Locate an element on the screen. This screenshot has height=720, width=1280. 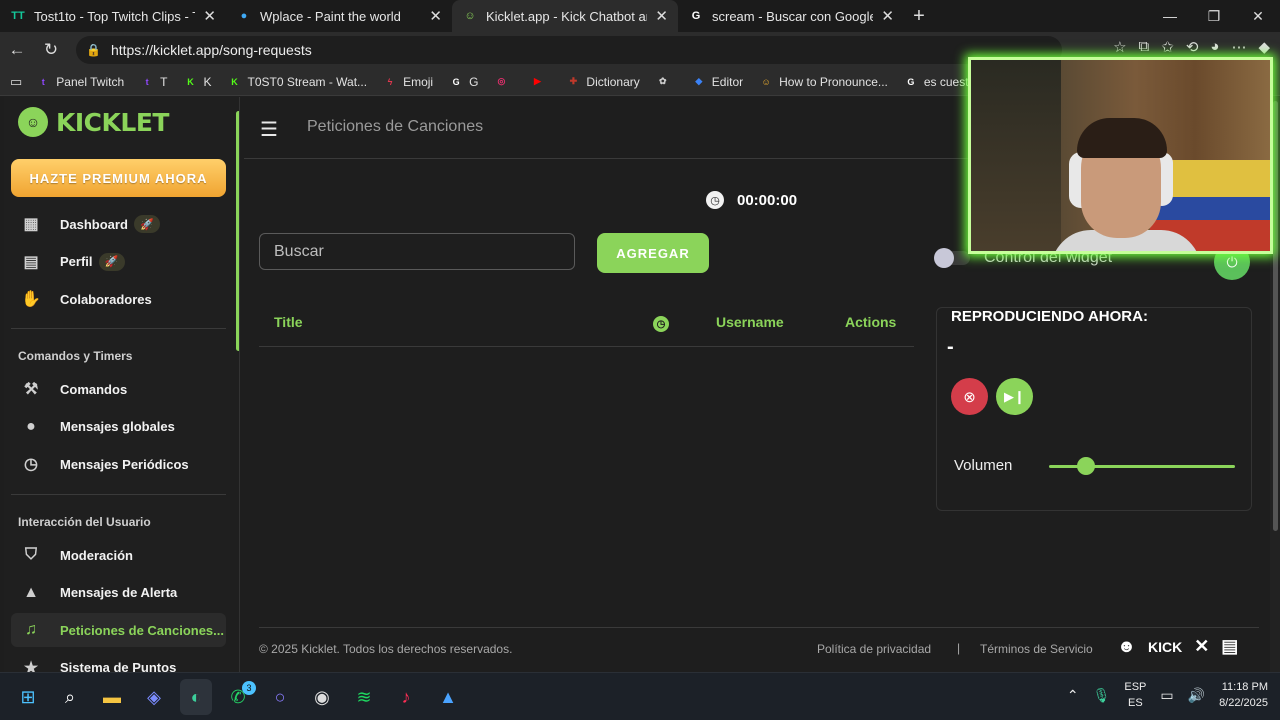
sidebar-item: ▦ Dashboard 🚀 is located at coordinates (118, 224).